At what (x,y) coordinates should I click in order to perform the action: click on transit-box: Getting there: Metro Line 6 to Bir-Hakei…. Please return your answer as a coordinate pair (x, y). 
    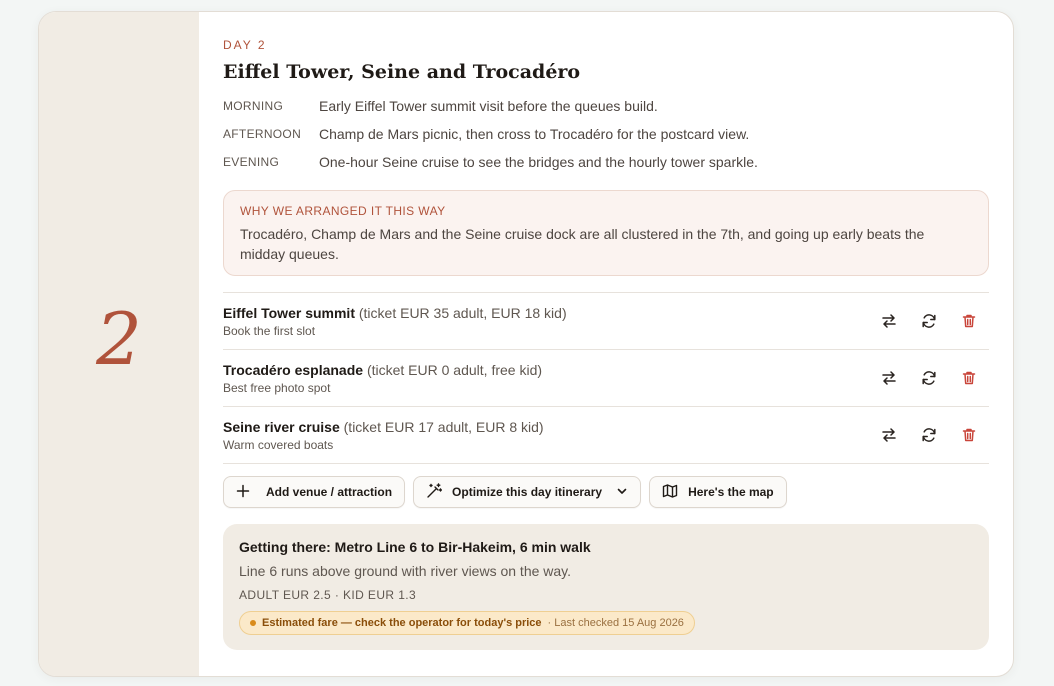
    Looking at the image, I should click on (606, 587).